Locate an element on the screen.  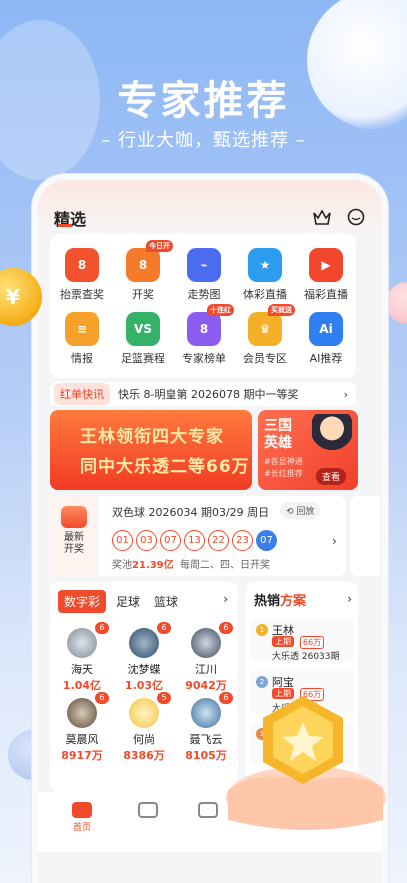
expert-card: 6 江川 9042万 is located at coordinates (206, 657).